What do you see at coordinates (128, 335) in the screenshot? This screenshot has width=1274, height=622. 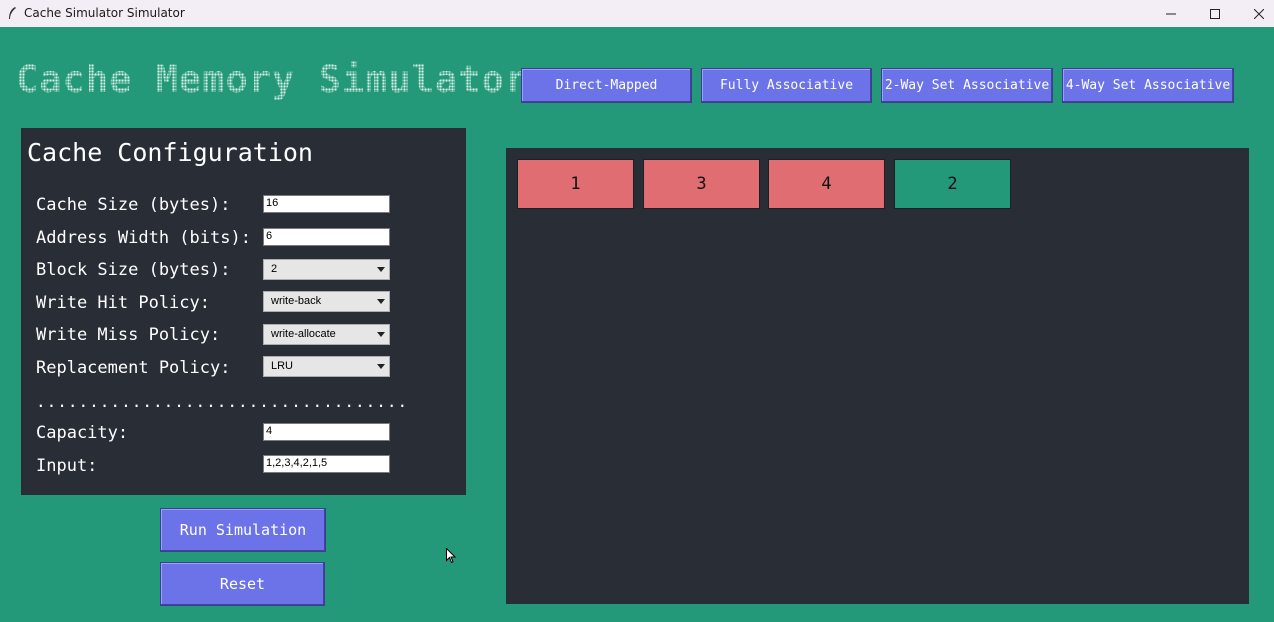 I see `write-miss-policy-label: Write Miss Policy:` at bounding box center [128, 335].